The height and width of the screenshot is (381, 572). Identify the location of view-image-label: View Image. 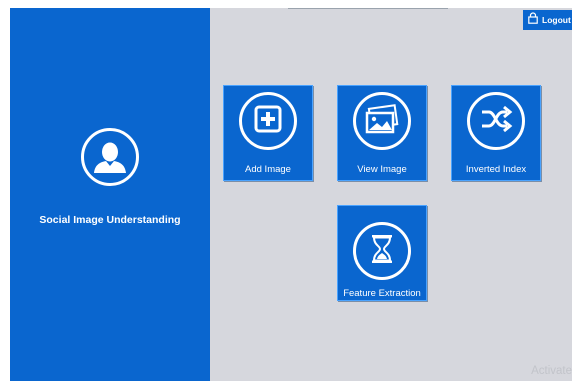
(382, 169).